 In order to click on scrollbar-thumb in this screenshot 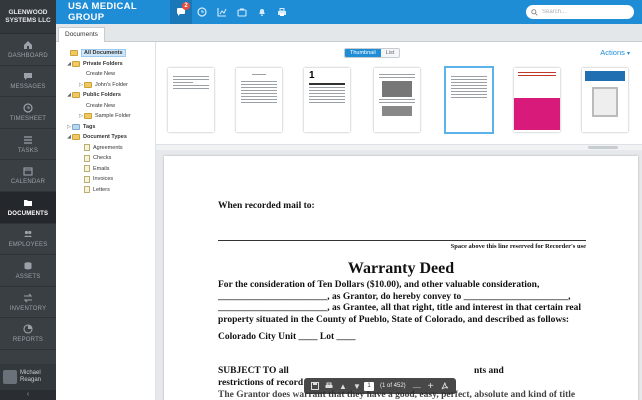, I will do `click(603, 147)`.